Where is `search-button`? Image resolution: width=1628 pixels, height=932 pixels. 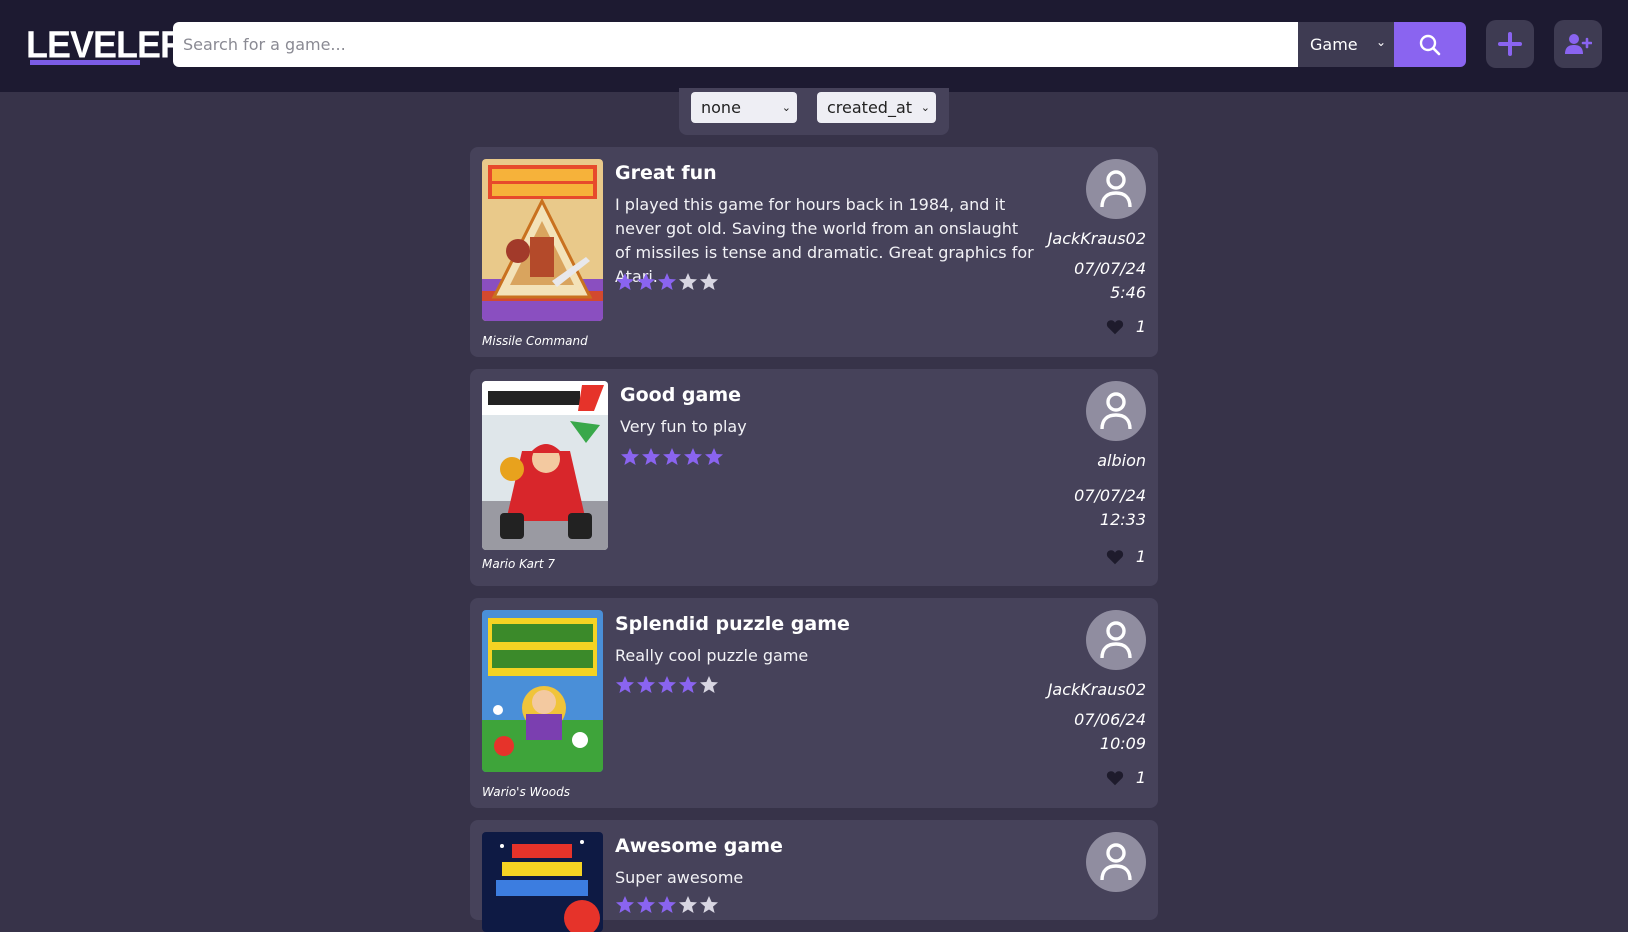
search-button is located at coordinates (1430, 44).